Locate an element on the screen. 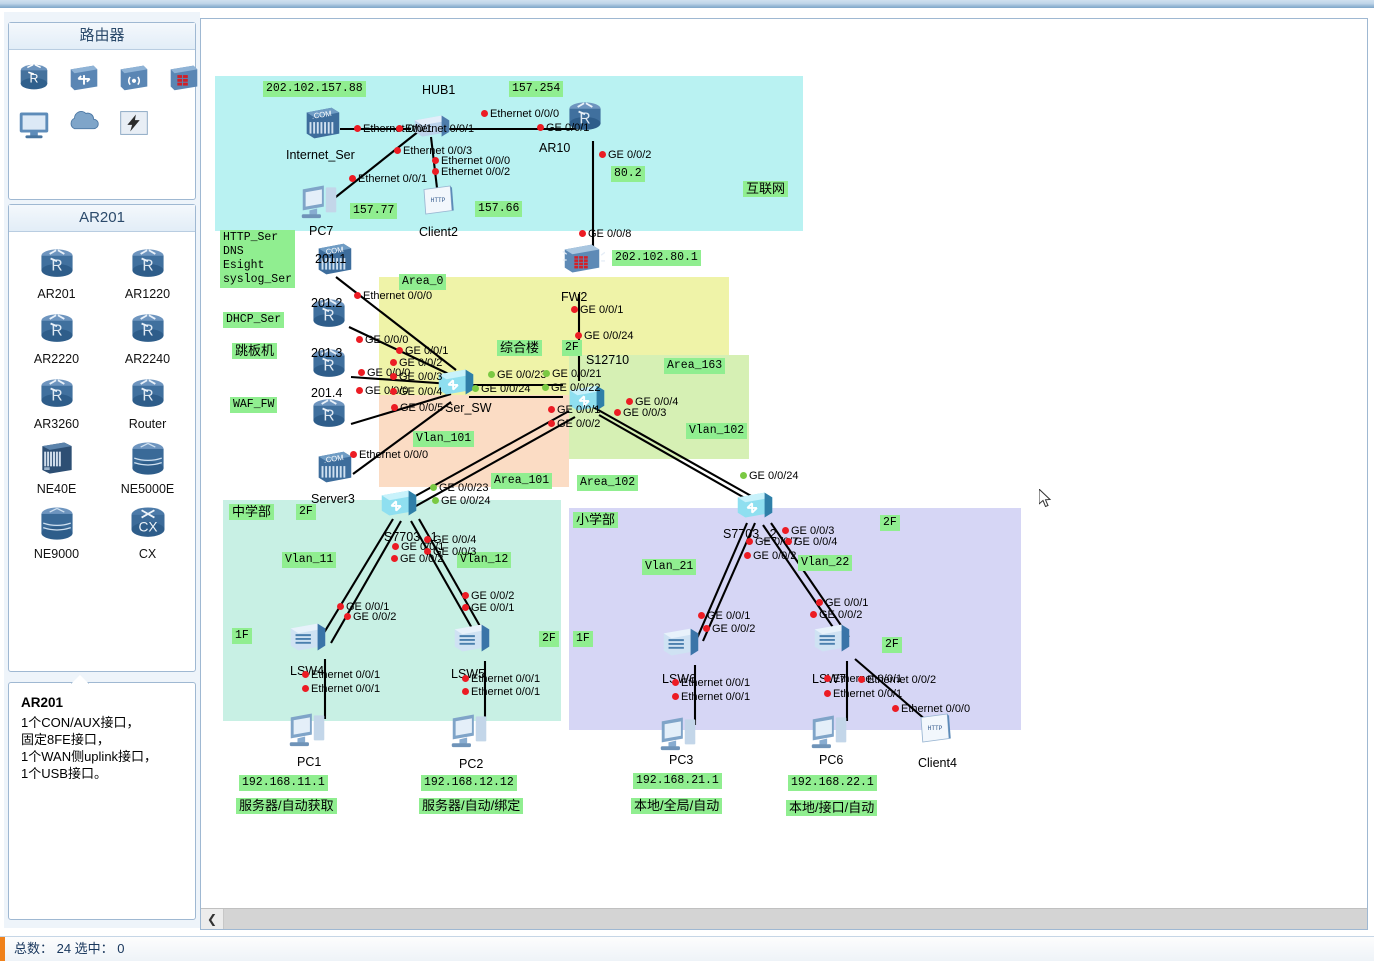 The height and width of the screenshot is (961, 1374). device-pc7 is located at coordinates (320, 199).